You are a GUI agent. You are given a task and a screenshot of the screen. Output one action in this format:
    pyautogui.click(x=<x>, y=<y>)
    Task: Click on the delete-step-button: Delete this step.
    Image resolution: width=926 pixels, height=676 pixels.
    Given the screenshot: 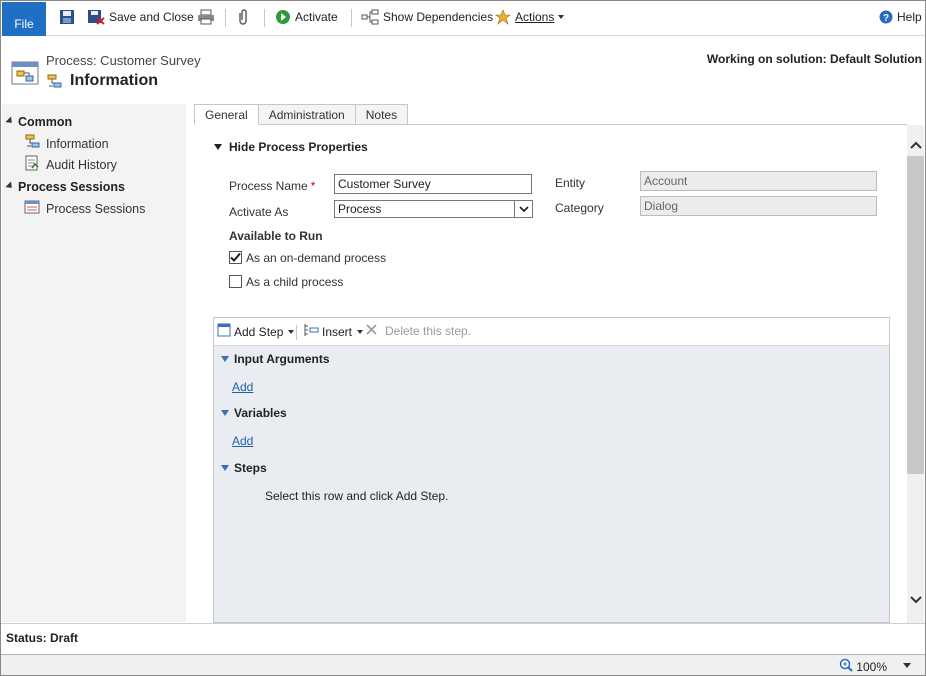 What is the action you would take?
    pyautogui.click(x=418, y=331)
    